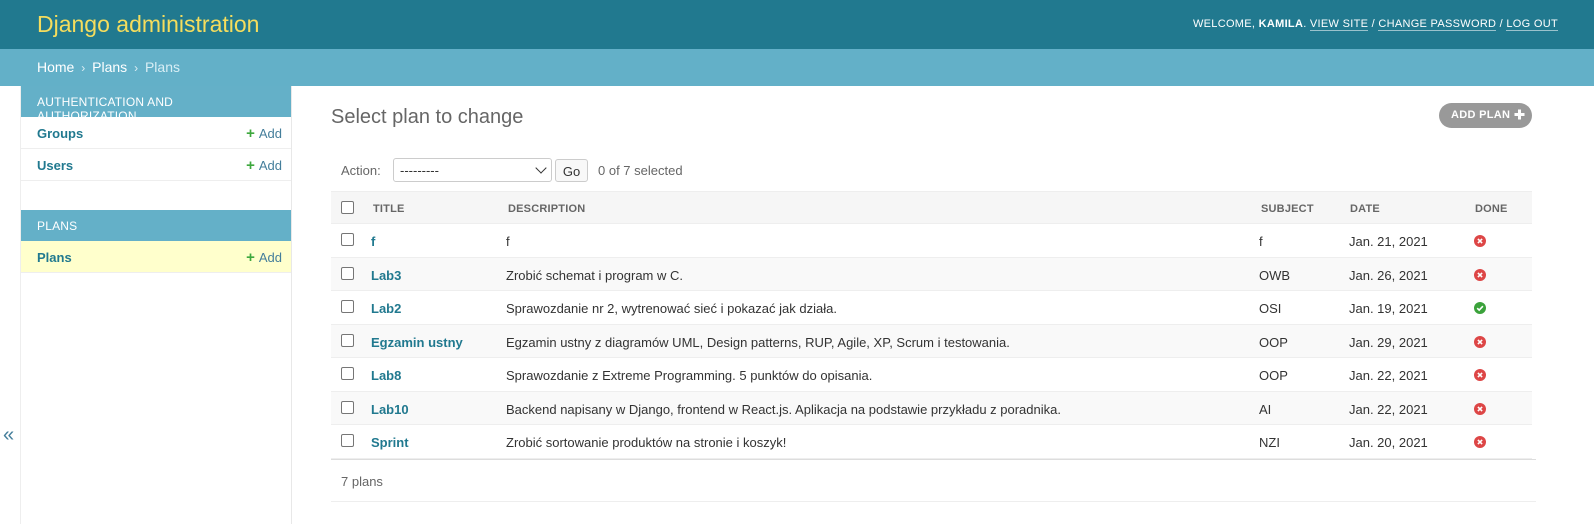 This screenshot has height=524, width=1594. What do you see at coordinates (347, 207) in the screenshot?
I see `select-all-checkbox` at bounding box center [347, 207].